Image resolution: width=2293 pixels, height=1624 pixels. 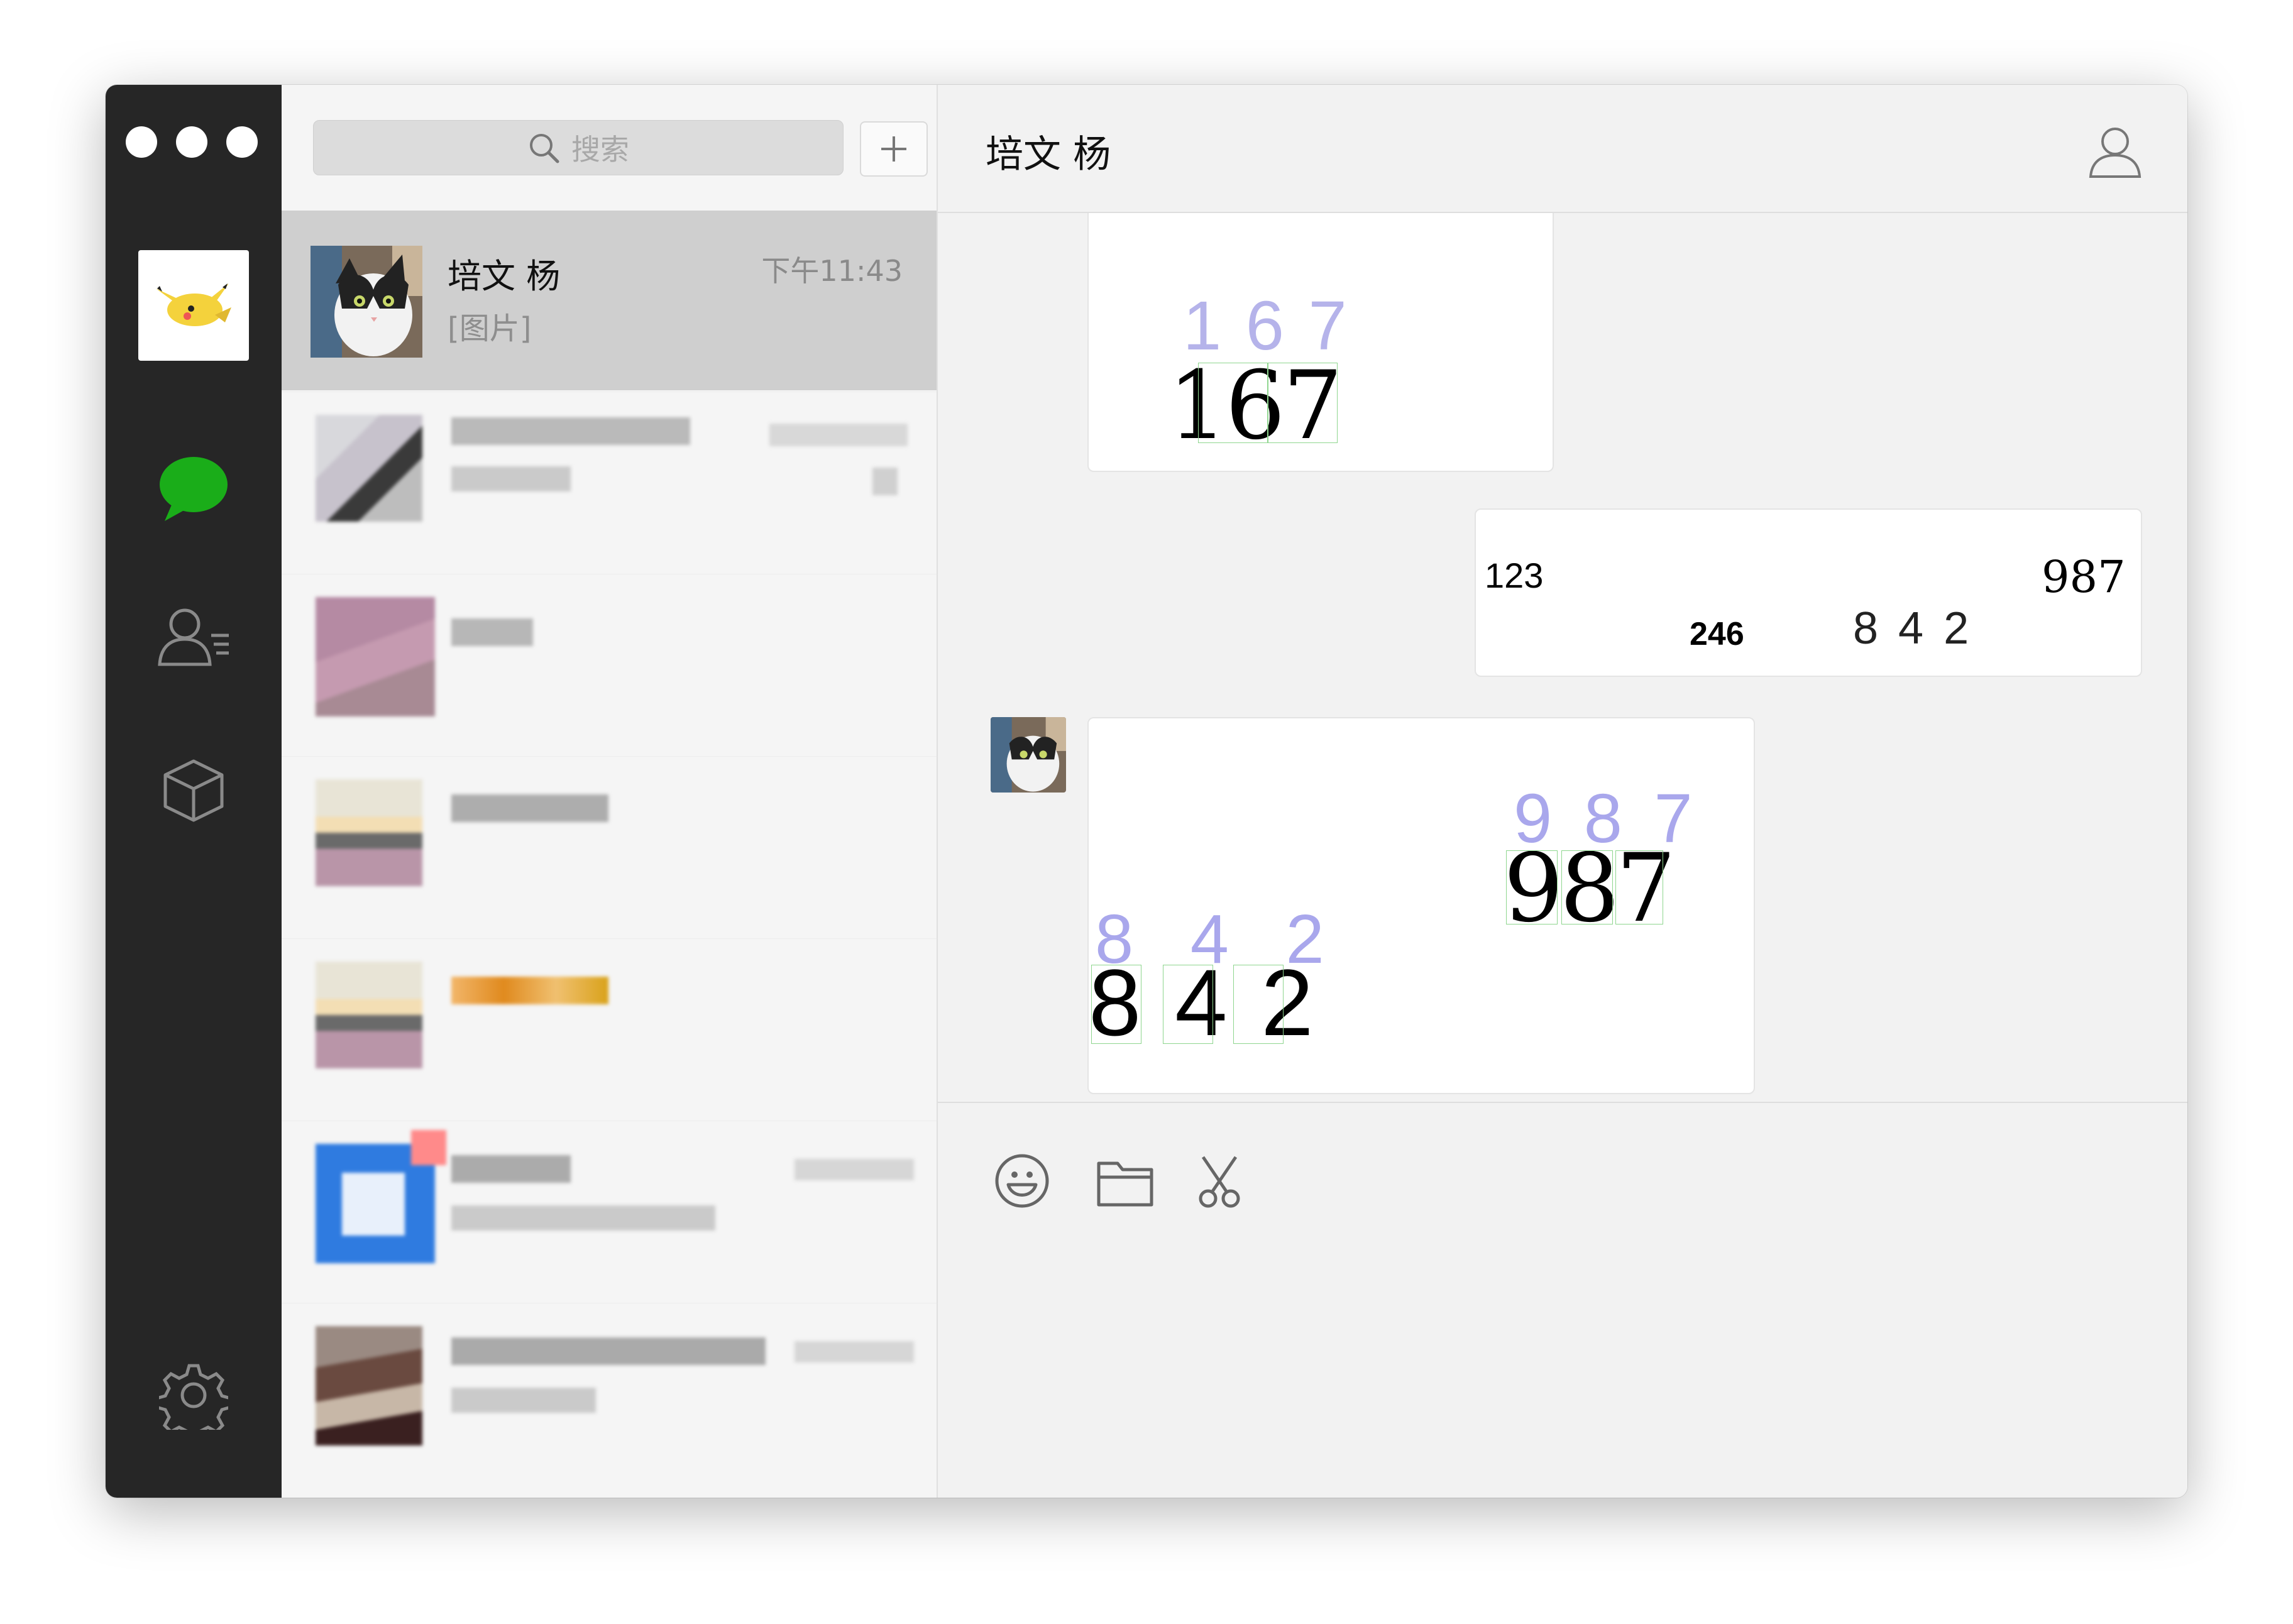 I want to click on settings-button, so click(x=194, y=1395).